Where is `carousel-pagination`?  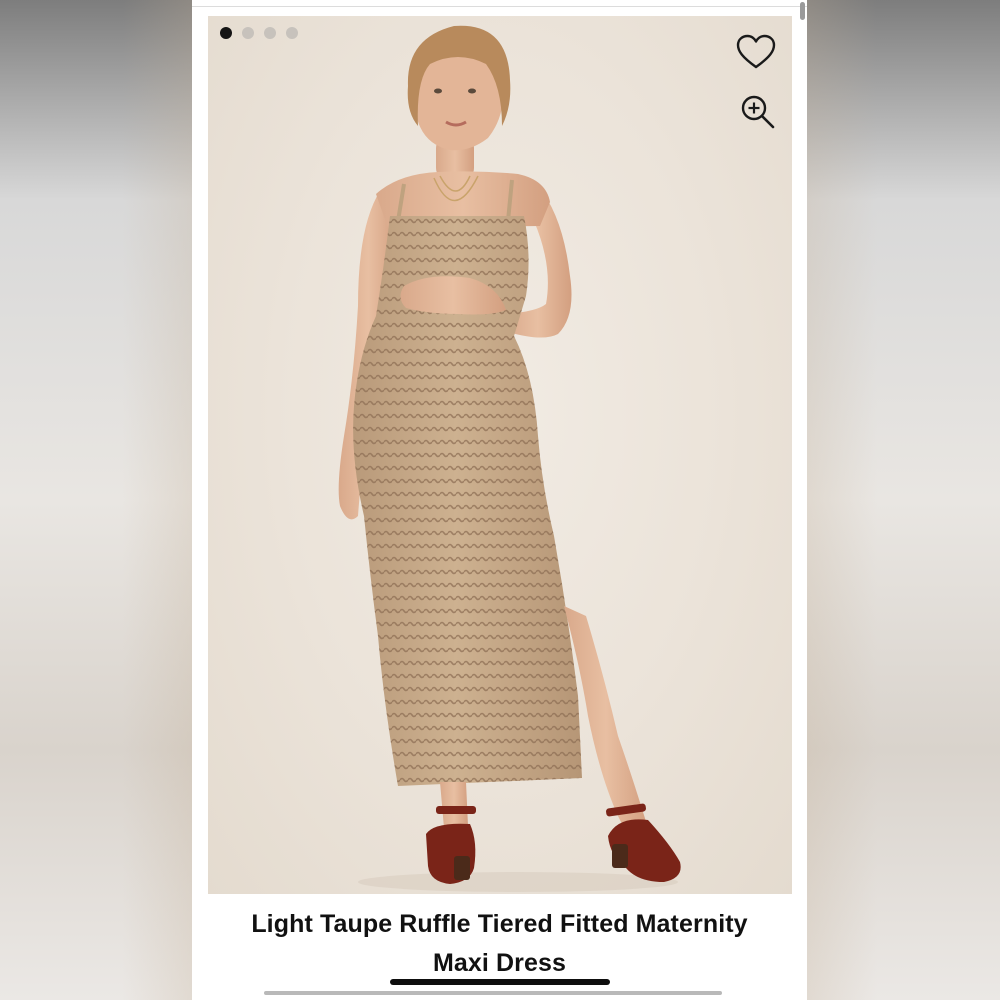 carousel-pagination is located at coordinates (259, 33).